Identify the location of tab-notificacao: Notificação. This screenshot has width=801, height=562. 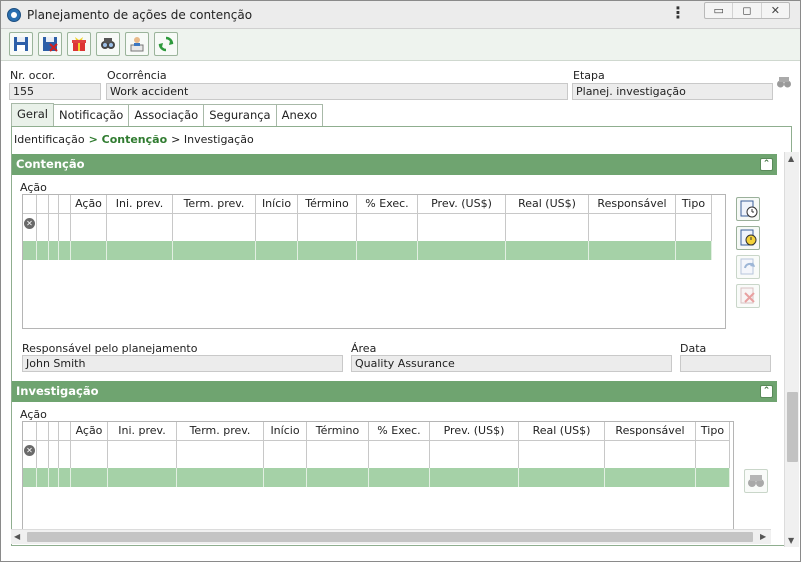
(91, 115).